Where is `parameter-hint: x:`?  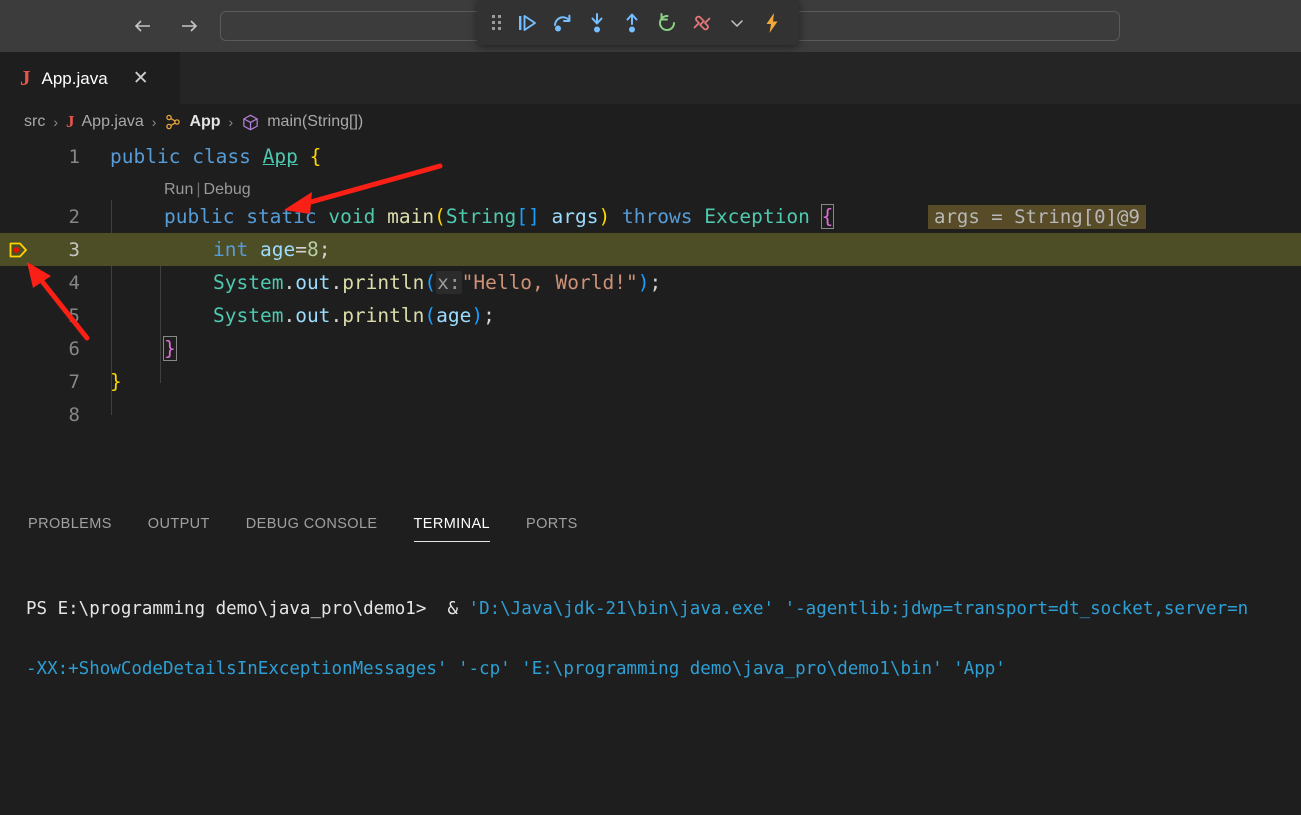 parameter-hint: x: is located at coordinates (449, 283).